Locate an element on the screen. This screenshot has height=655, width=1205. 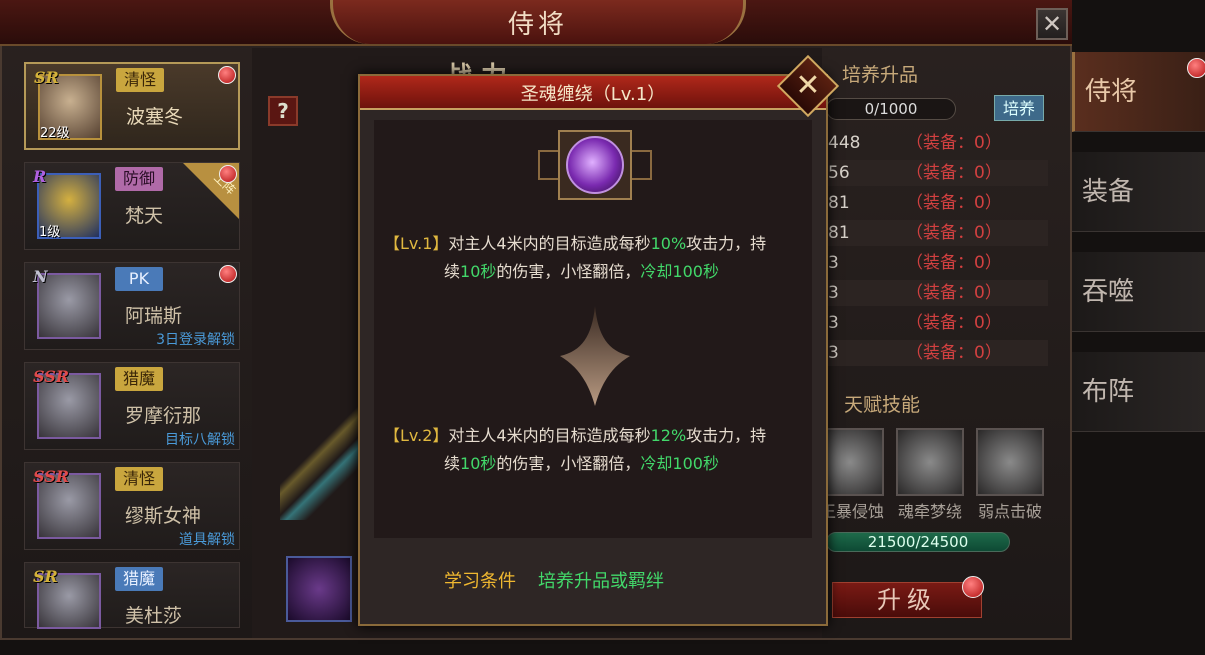
close-button: ✕ is located at coordinates (1052, 24).